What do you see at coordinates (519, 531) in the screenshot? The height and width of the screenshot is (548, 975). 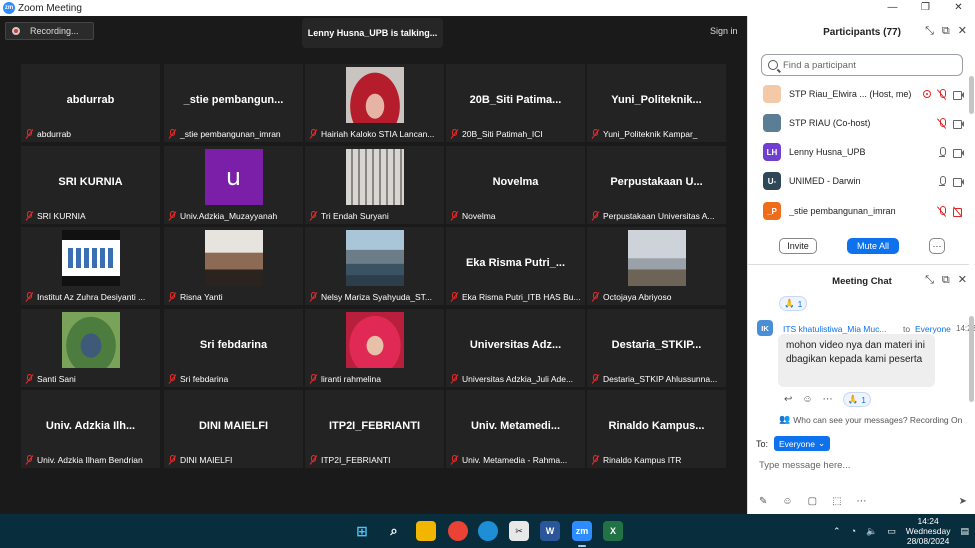 I see `app-icon: ✂` at bounding box center [519, 531].